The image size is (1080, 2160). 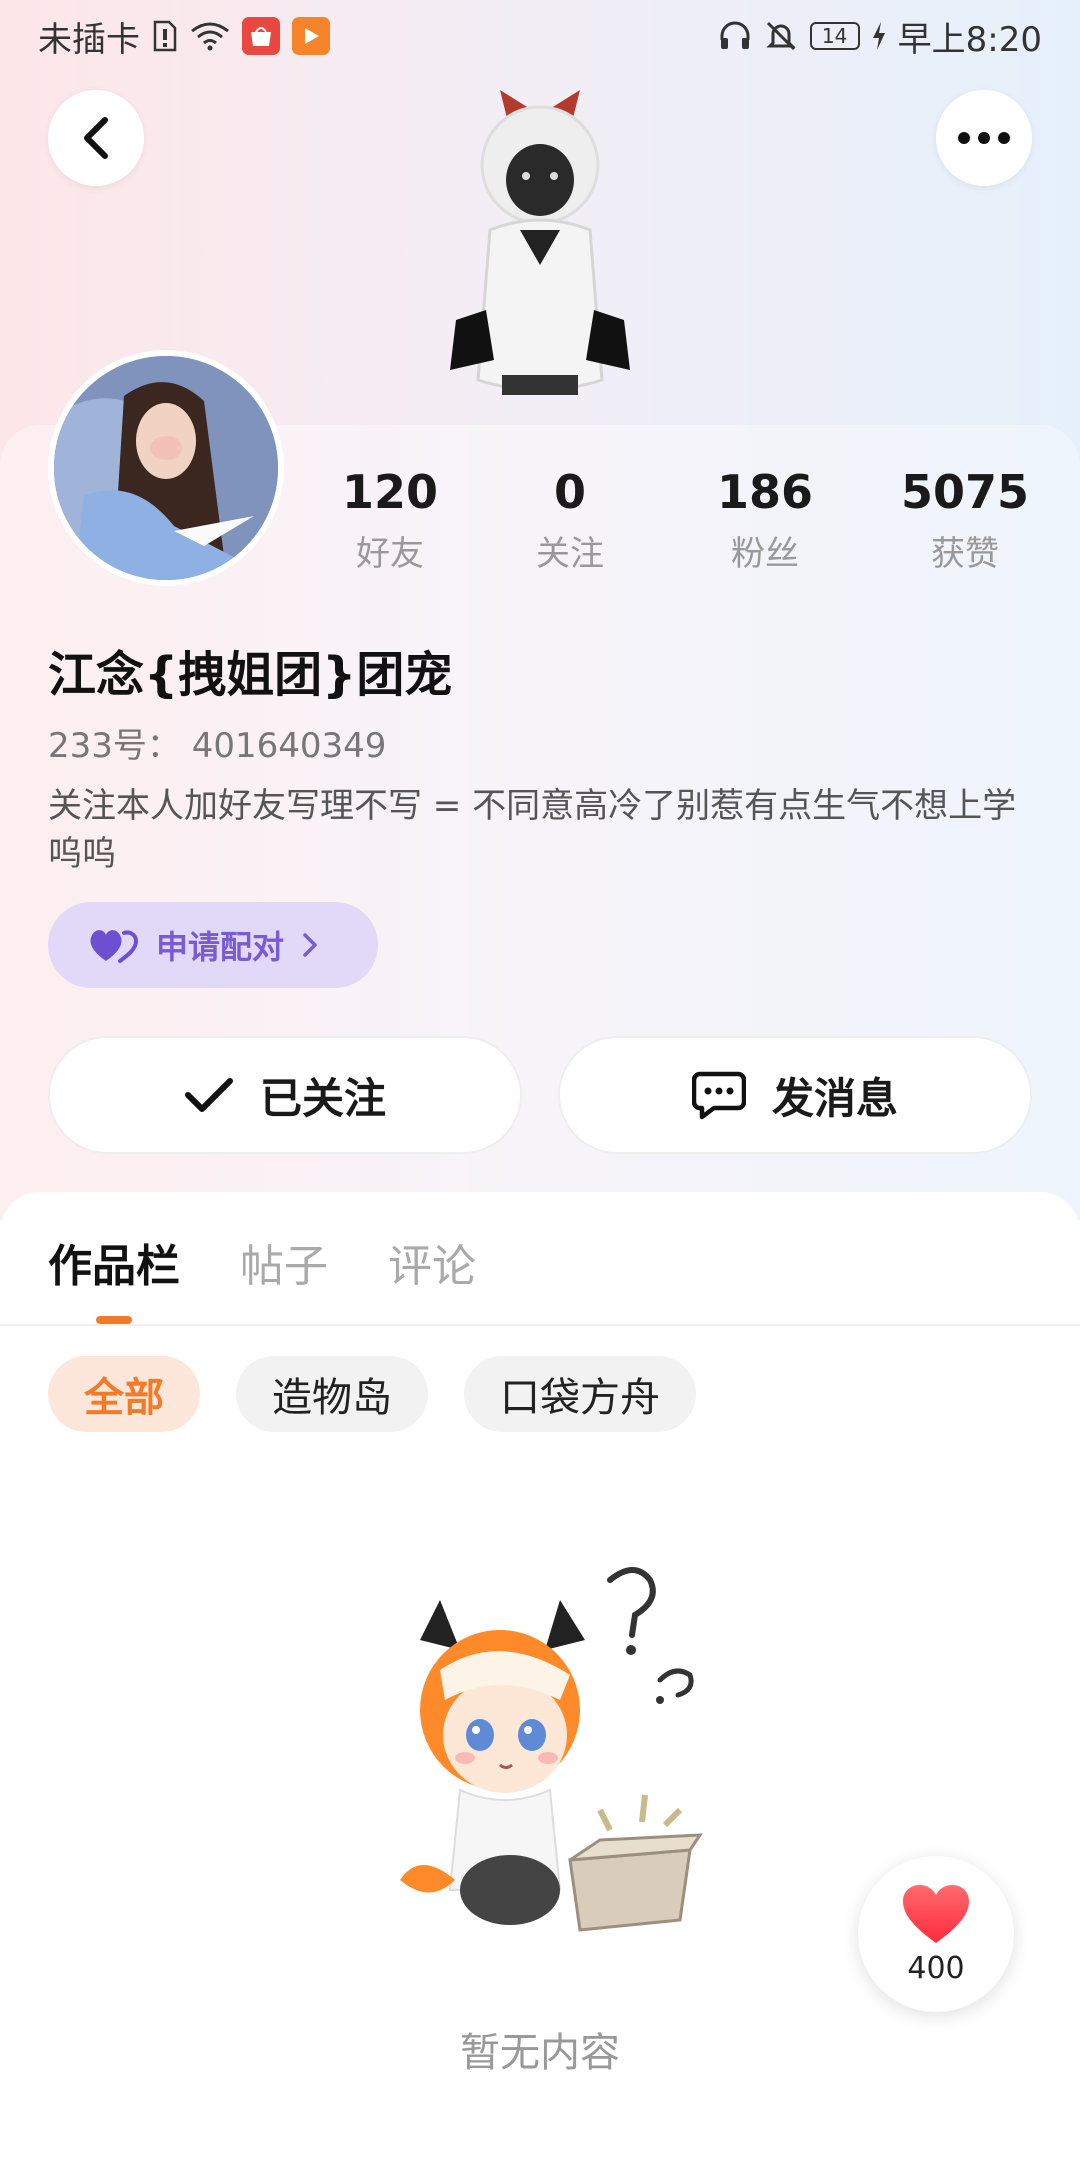 I want to click on more-button, so click(x=984, y=138).